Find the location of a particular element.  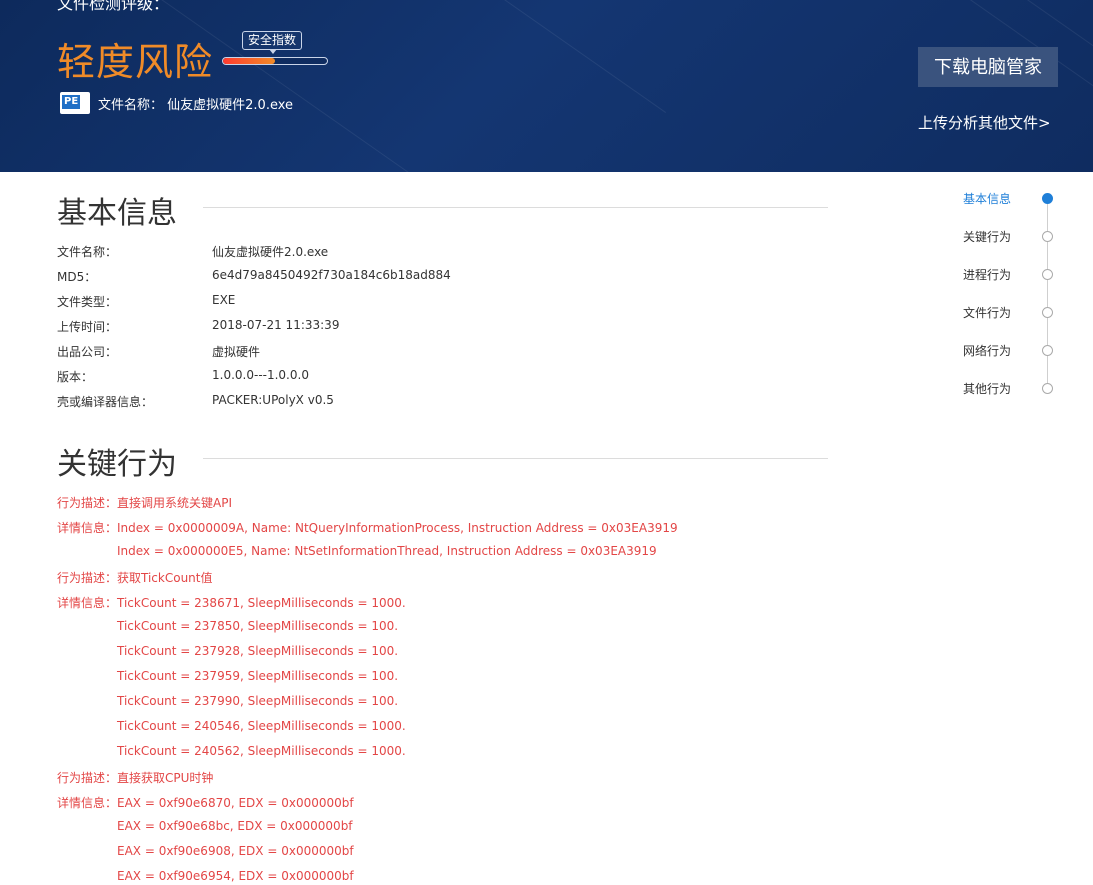

file-name-line: 文件名称： 仙友虚拟硬件2.0.exe is located at coordinates (195, 103).